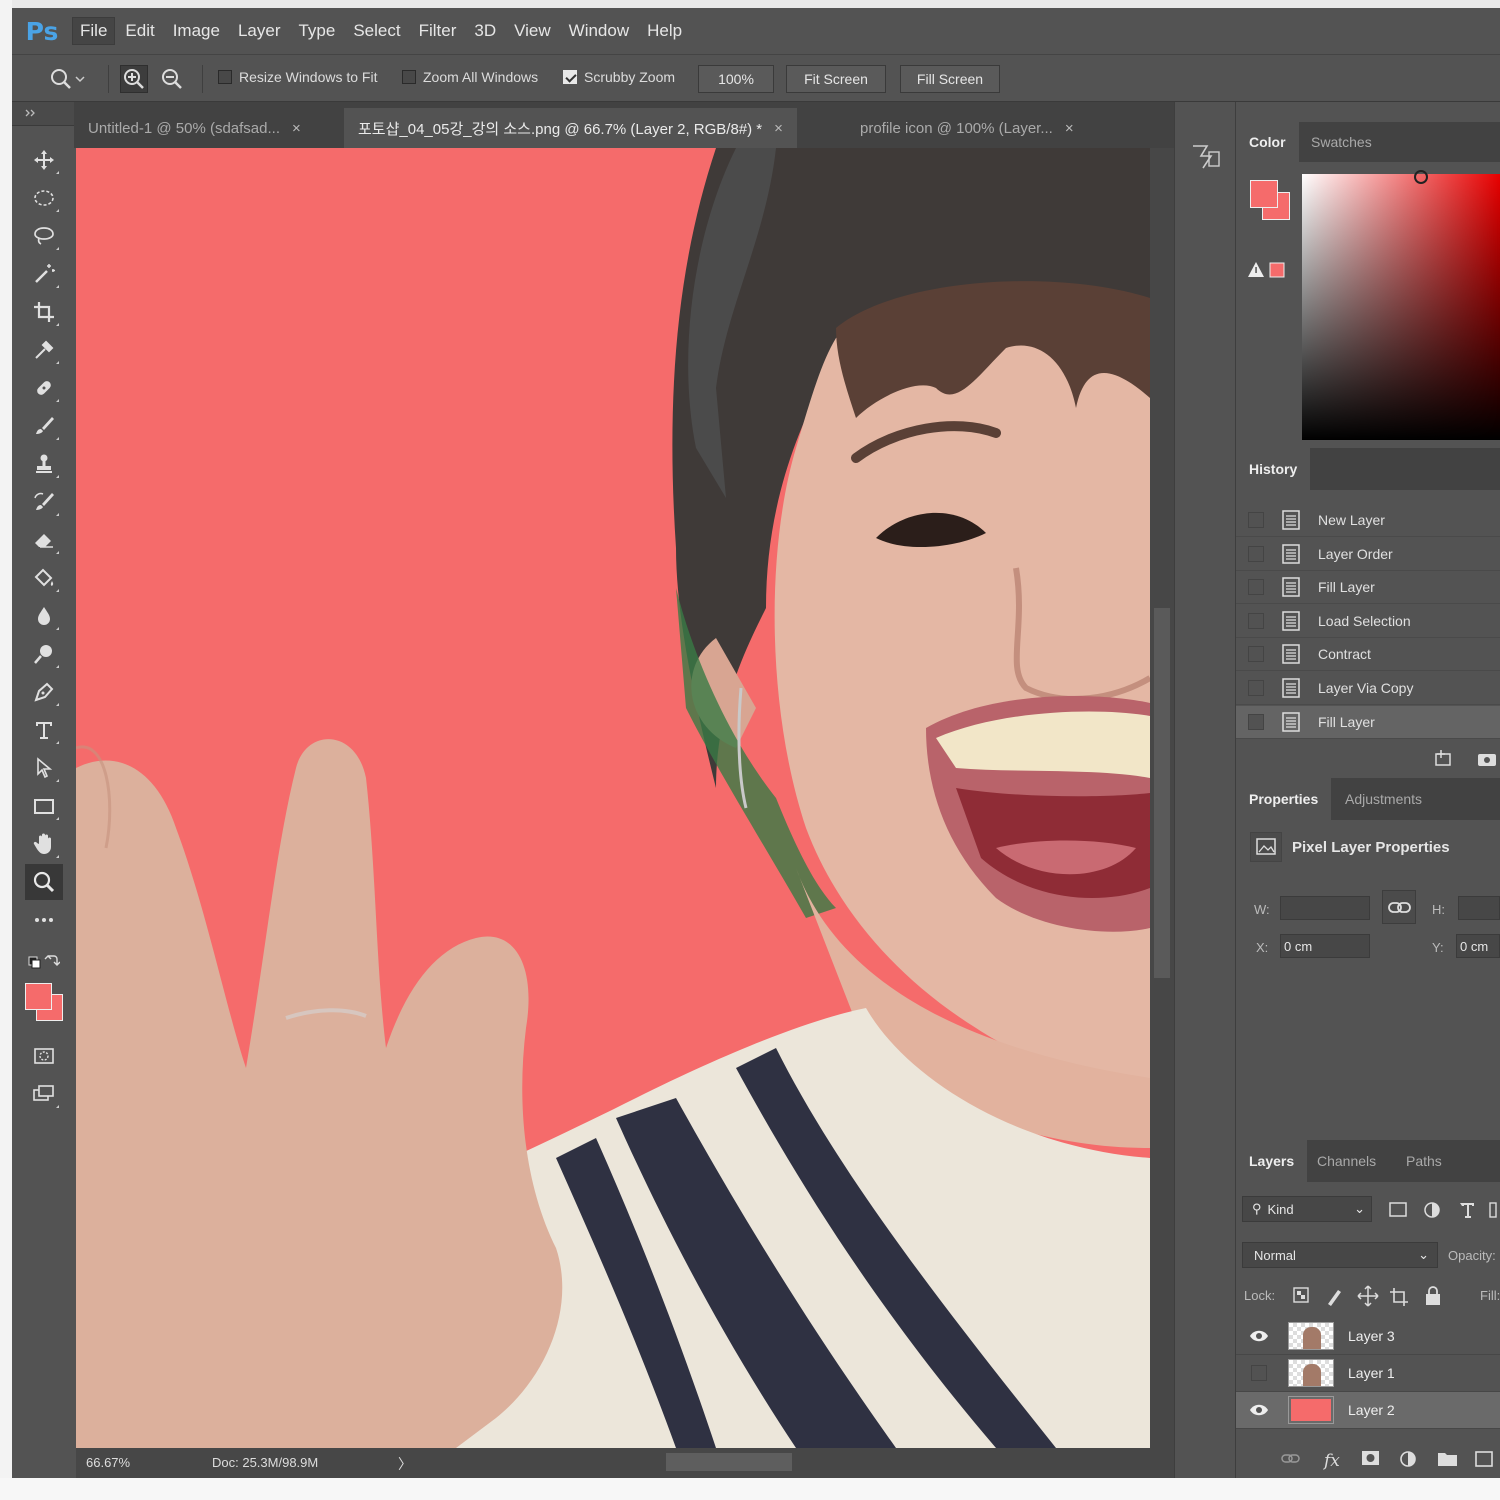 The height and width of the screenshot is (1500, 1500). Describe the element at coordinates (44, 578) in the screenshot. I see `paint-bucket-tool-icon` at that location.